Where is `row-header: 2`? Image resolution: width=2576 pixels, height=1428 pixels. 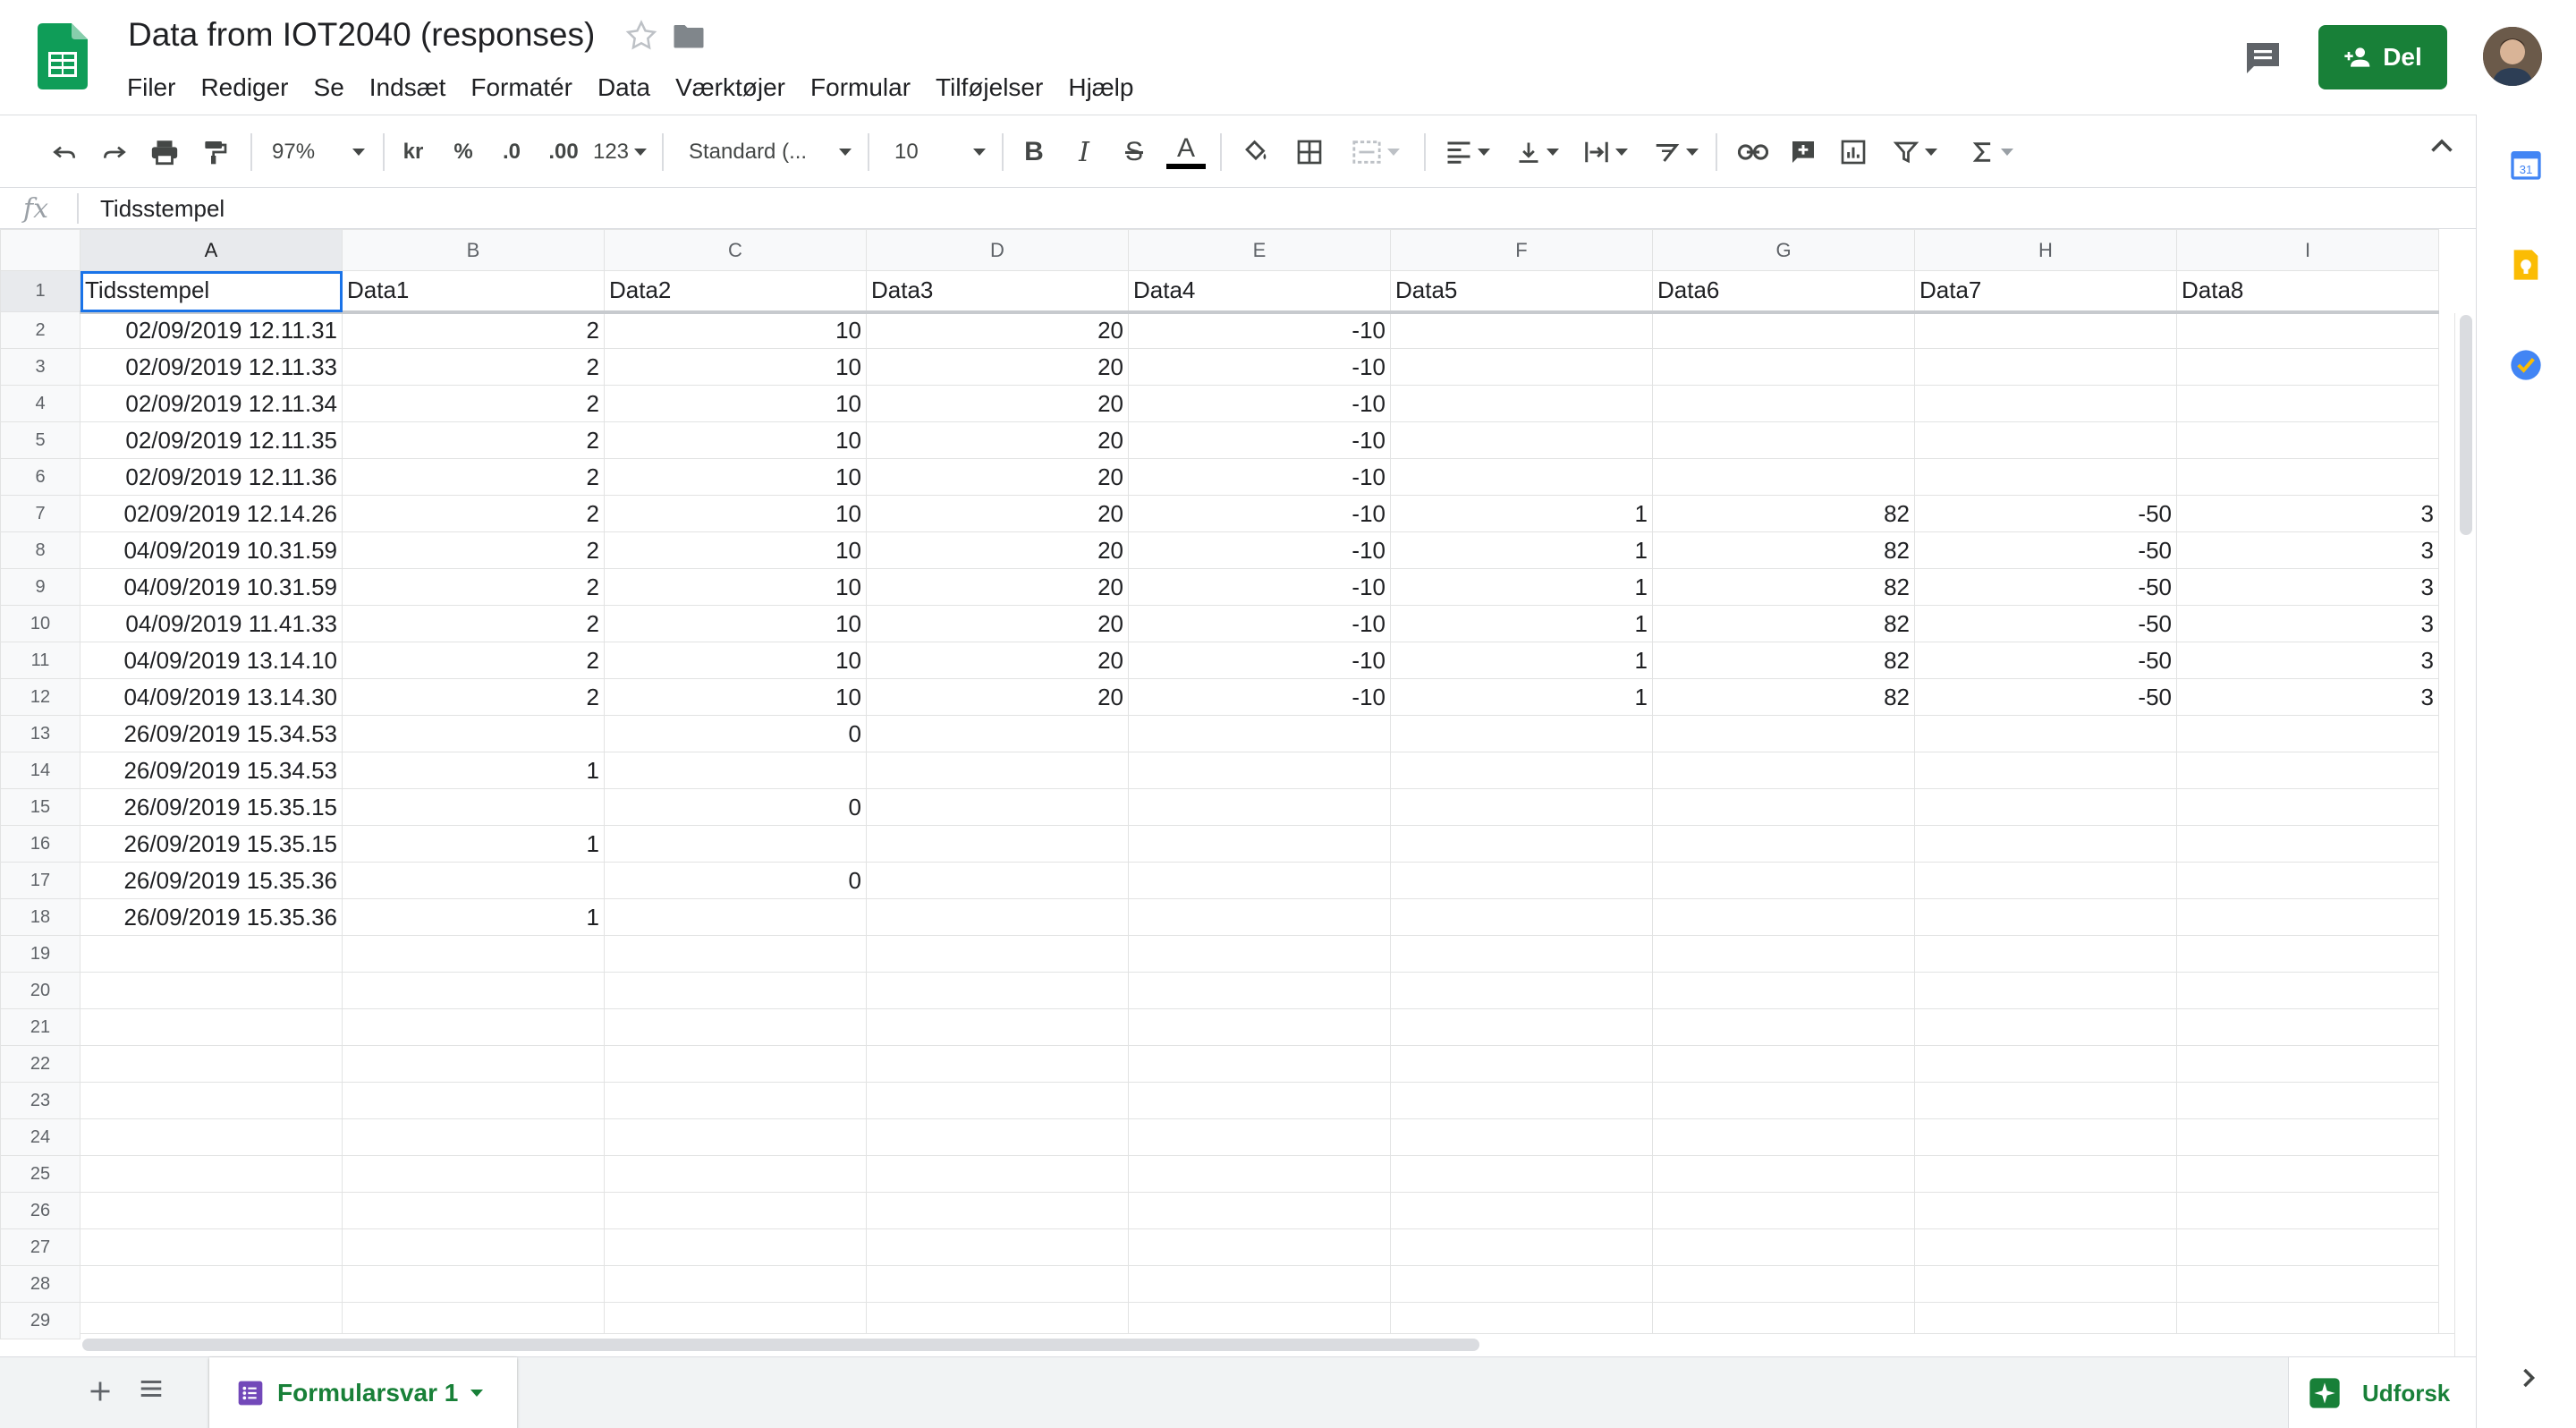 row-header: 2 is located at coordinates (40, 330).